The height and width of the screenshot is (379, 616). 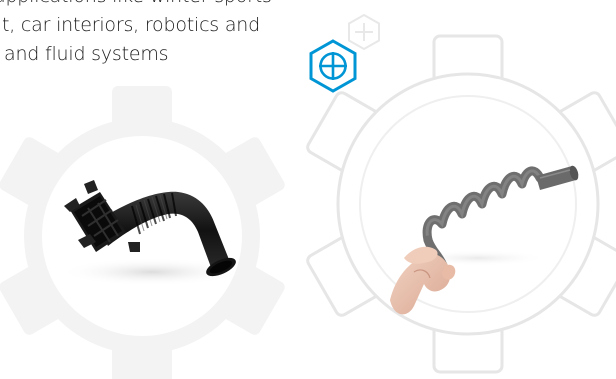 What do you see at coordinates (364, 32) in the screenshot?
I see `plus-hexagon-icon-faint` at bounding box center [364, 32].